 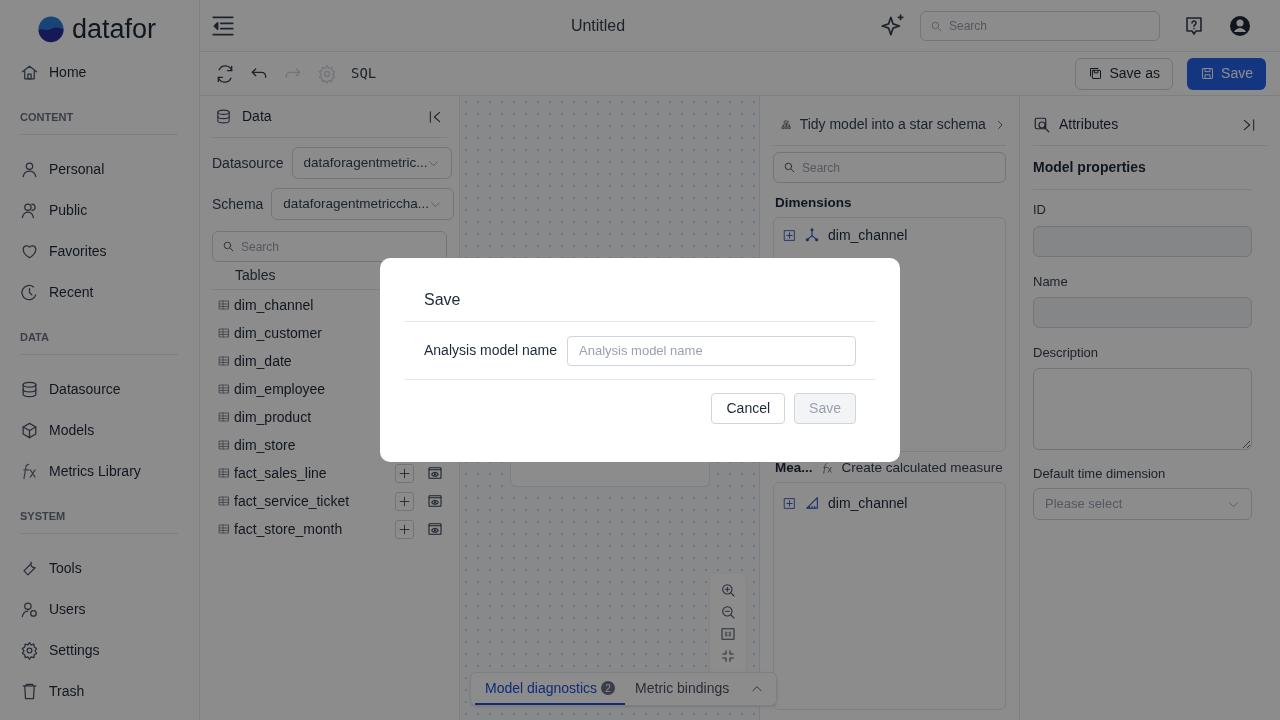 I want to click on column-header: Tables, so click(x=255, y=275).